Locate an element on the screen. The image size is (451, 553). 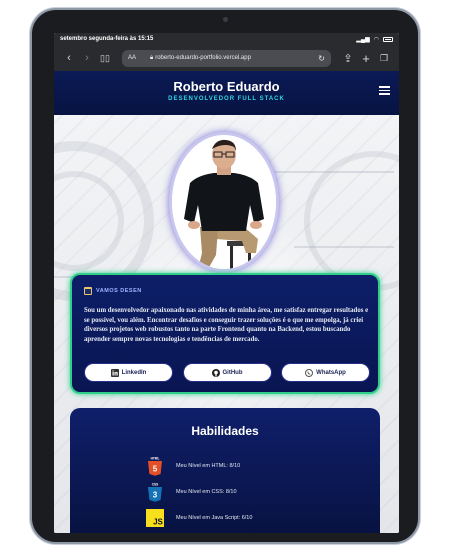
lock-icon: 🔒︎ is located at coordinates (152, 57).